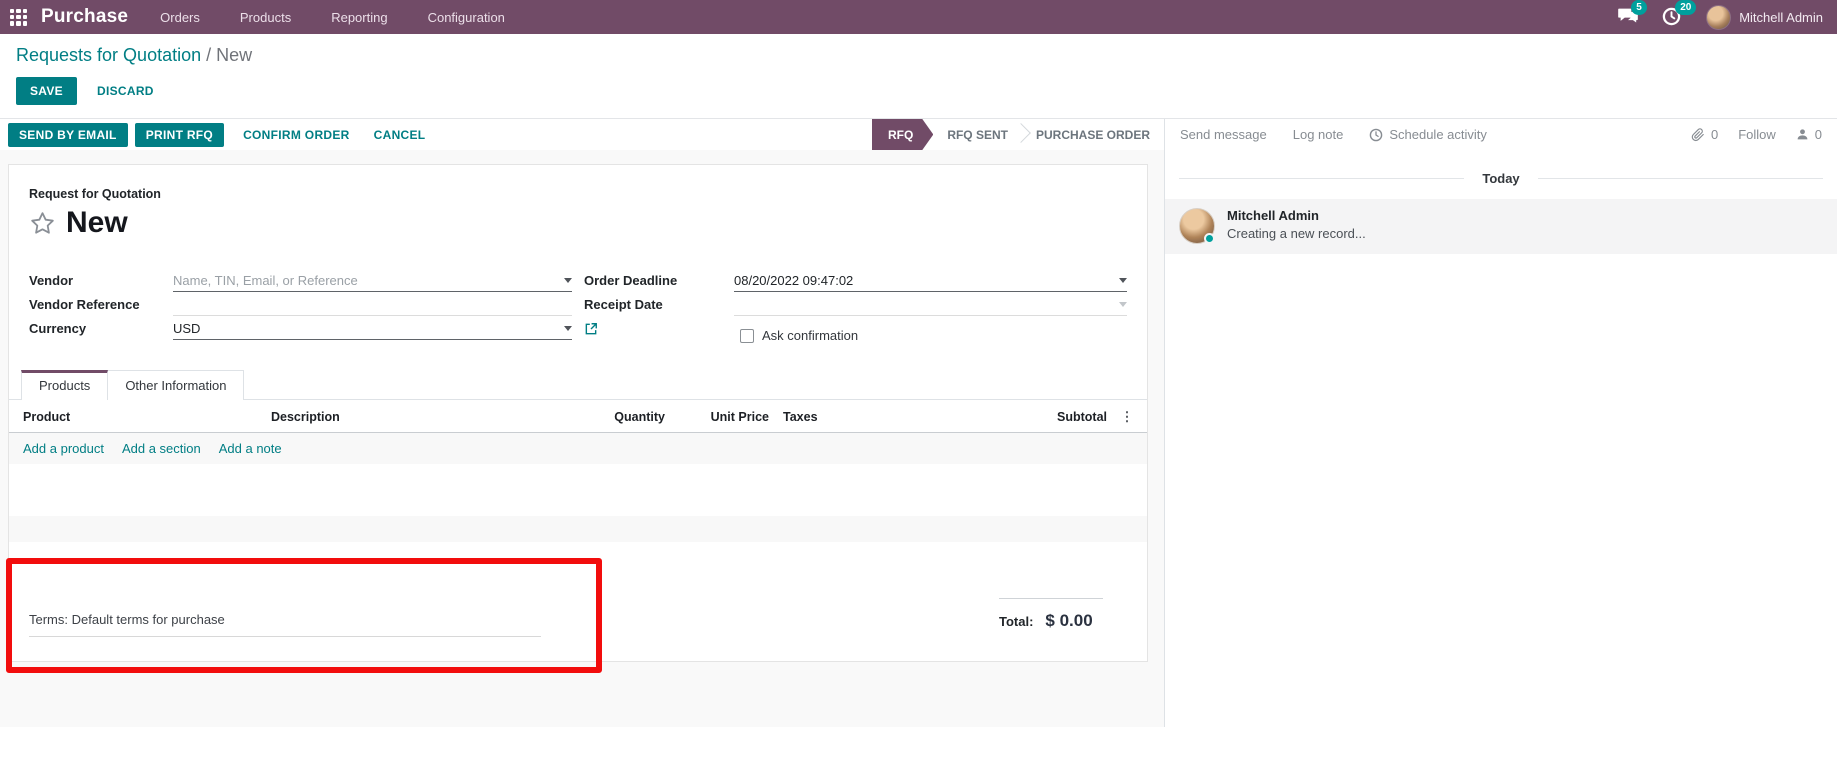 The height and width of the screenshot is (770, 1837). Describe the element at coordinates (97, 223) in the screenshot. I see `record-title: New` at that location.